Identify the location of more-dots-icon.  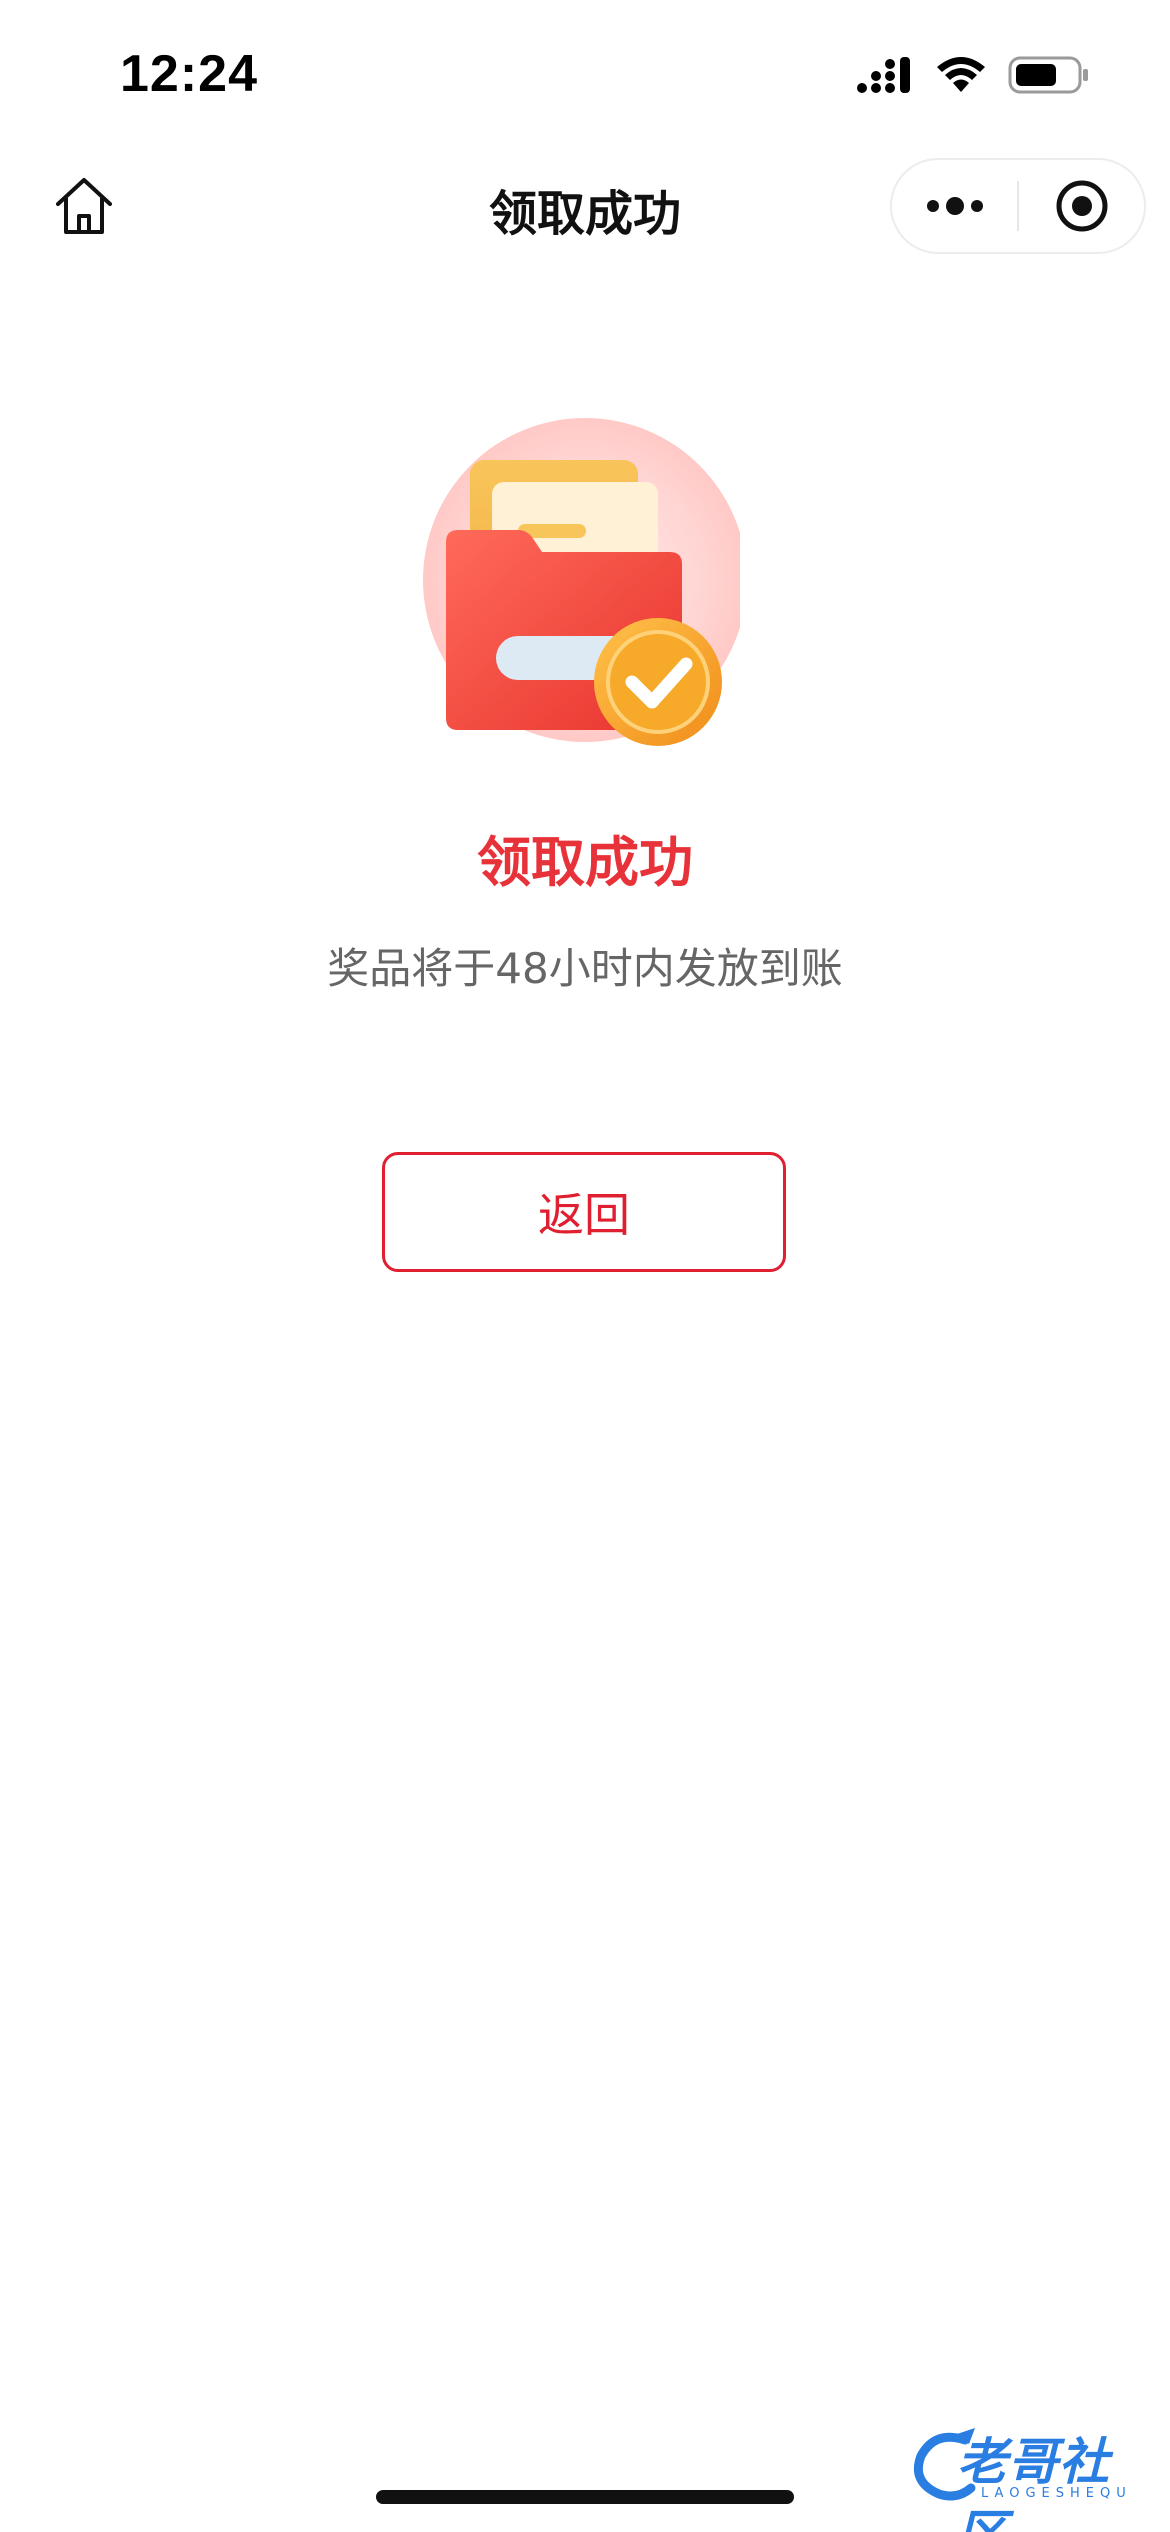
(954, 206).